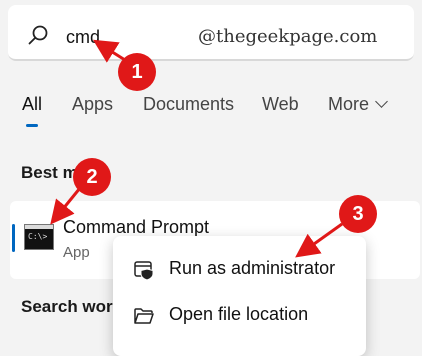  What do you see at coordinates (92, 177) in the screenshot?
I see `annotation-badge-2: 2` at bounding box center [92, 177].